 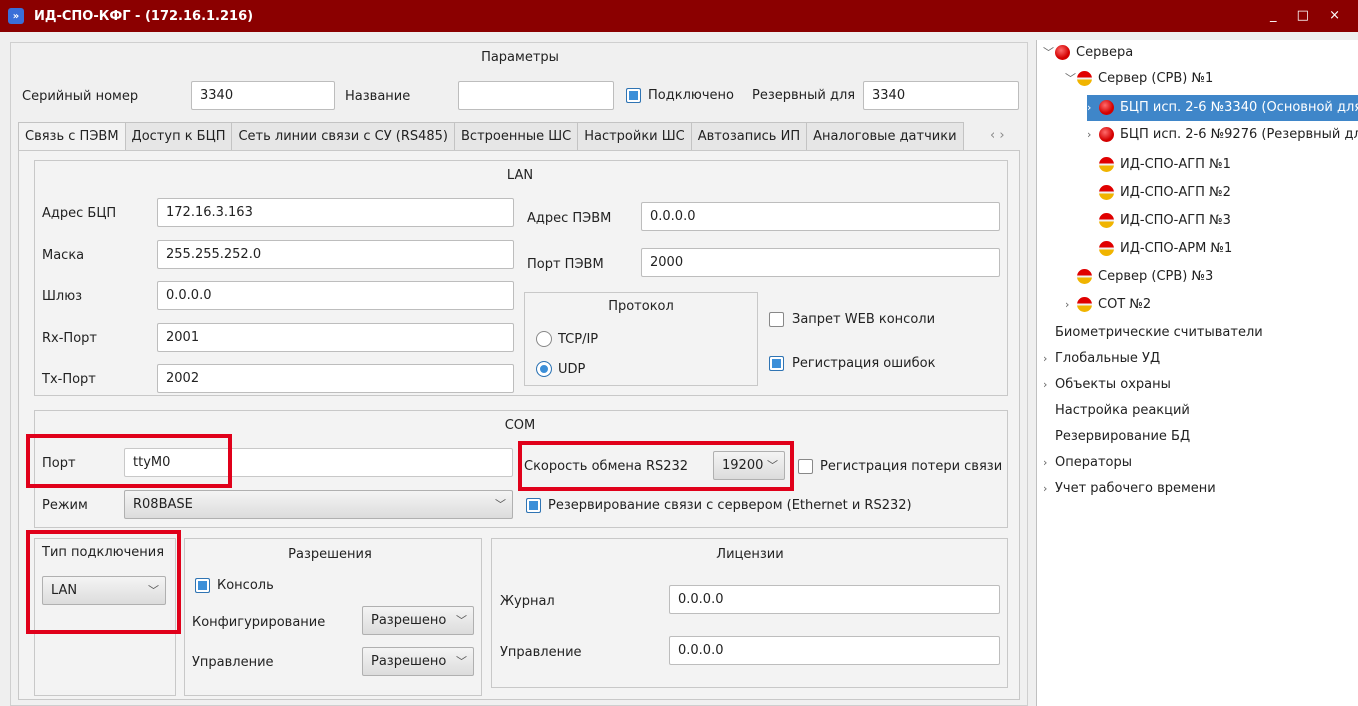 I want to click on tabs-scroll-buttons: ‹ ›, so click(x=997, y=136).